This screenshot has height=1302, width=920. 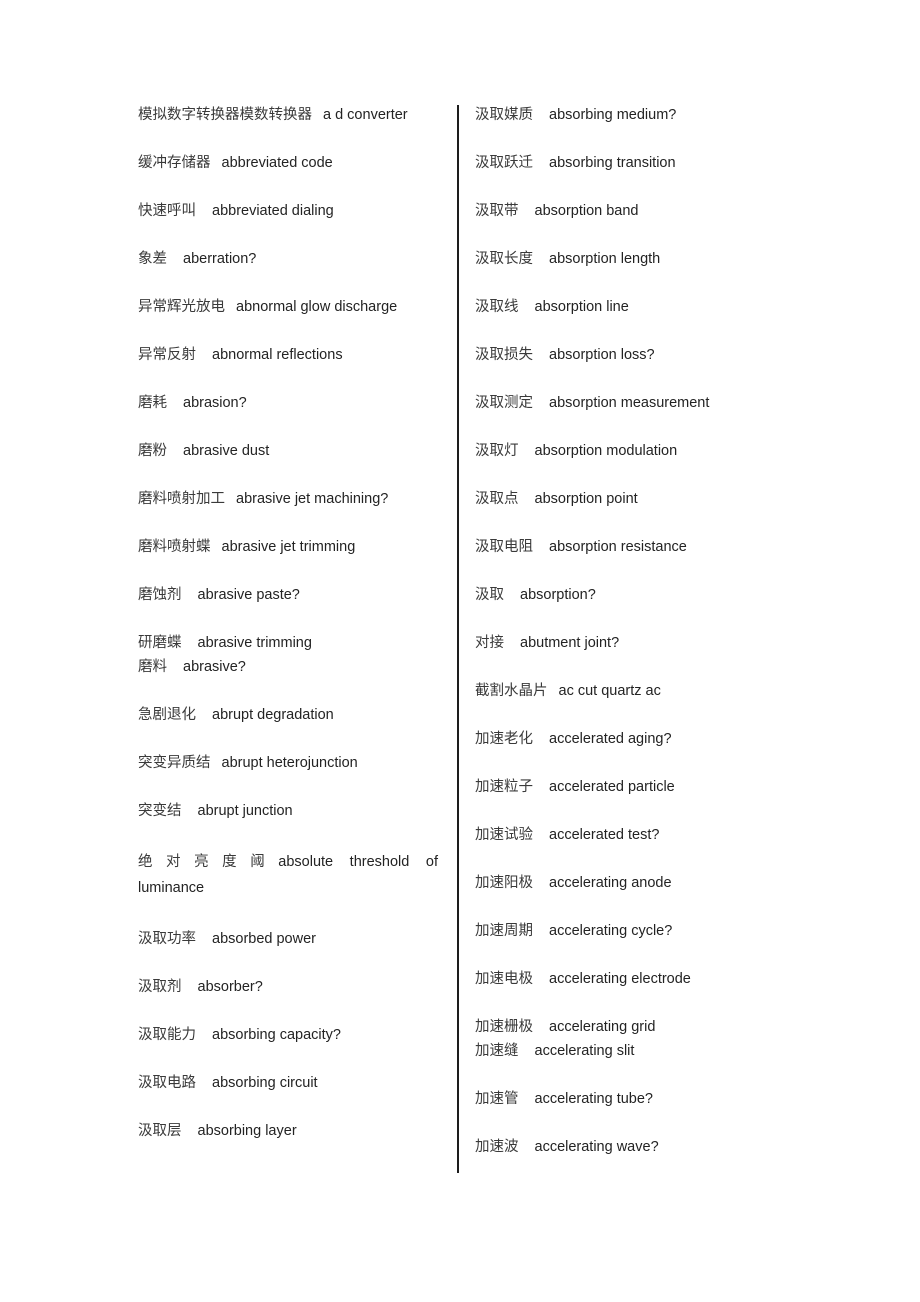 I want to click on glossary-entry: 加速栅极 accelerating grid, so click(x=625, y=1027).